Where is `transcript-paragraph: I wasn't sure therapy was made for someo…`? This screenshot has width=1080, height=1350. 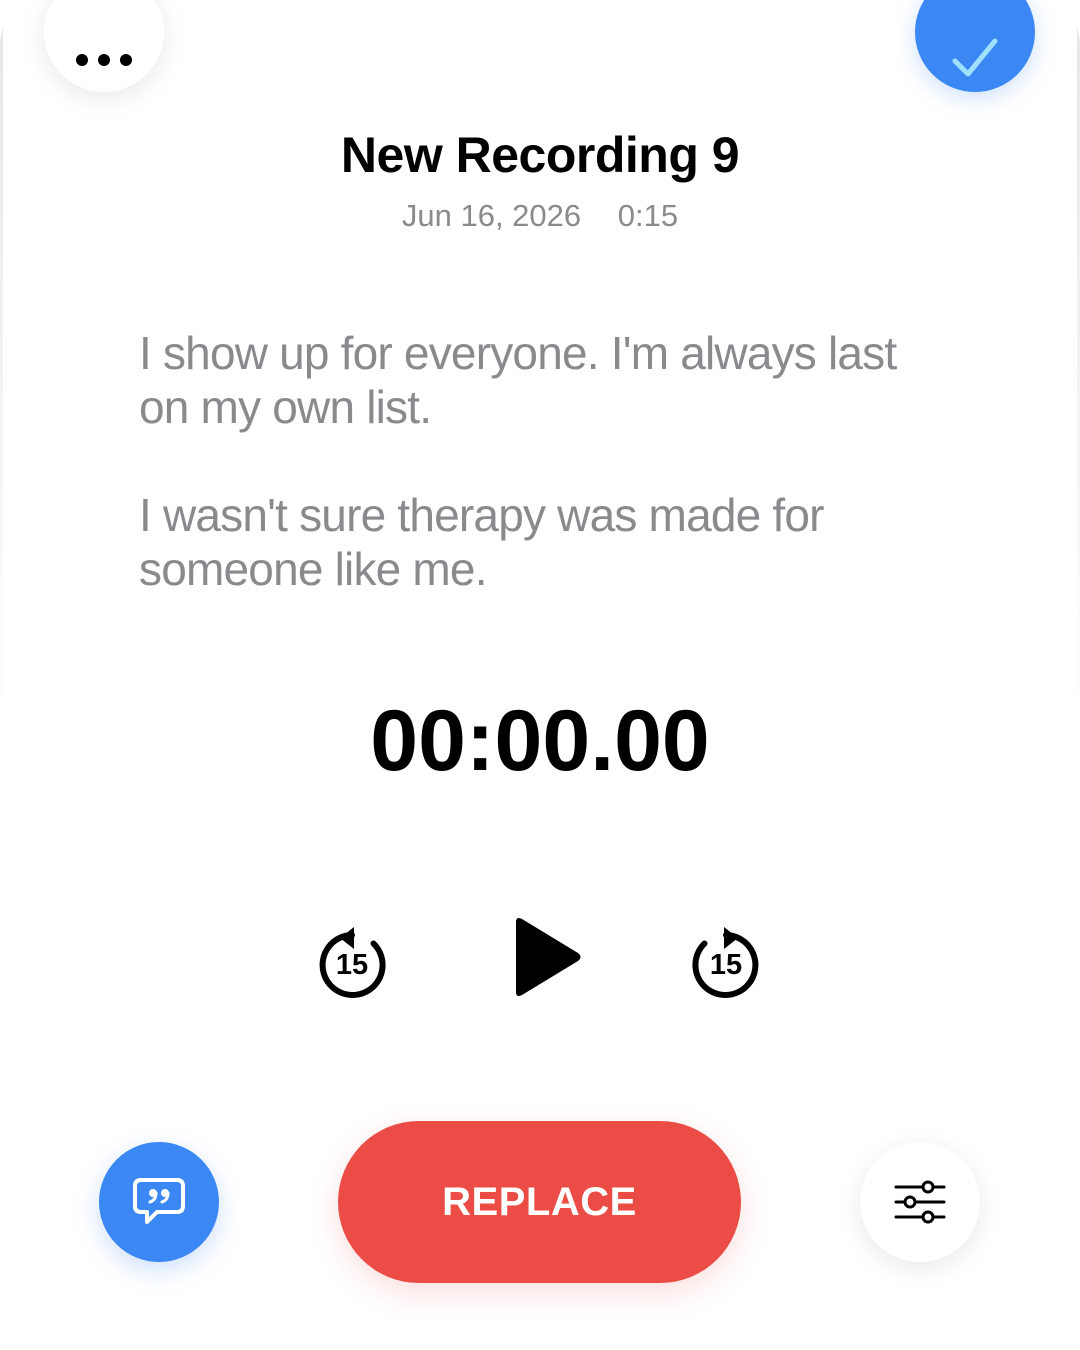
transcript-paragraph: I wasn't sure therapy was made for someo… is located at coordinates (481, 542).